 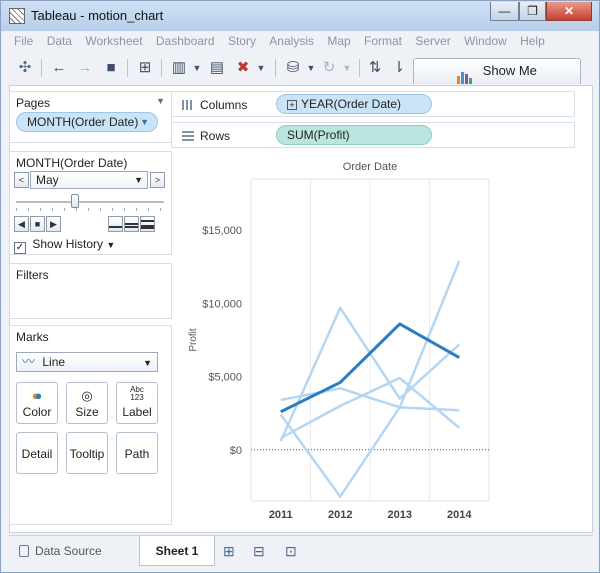 I want to click on pages-pill: MONTH(Order Date) ▼, so click(x=87, y=122).